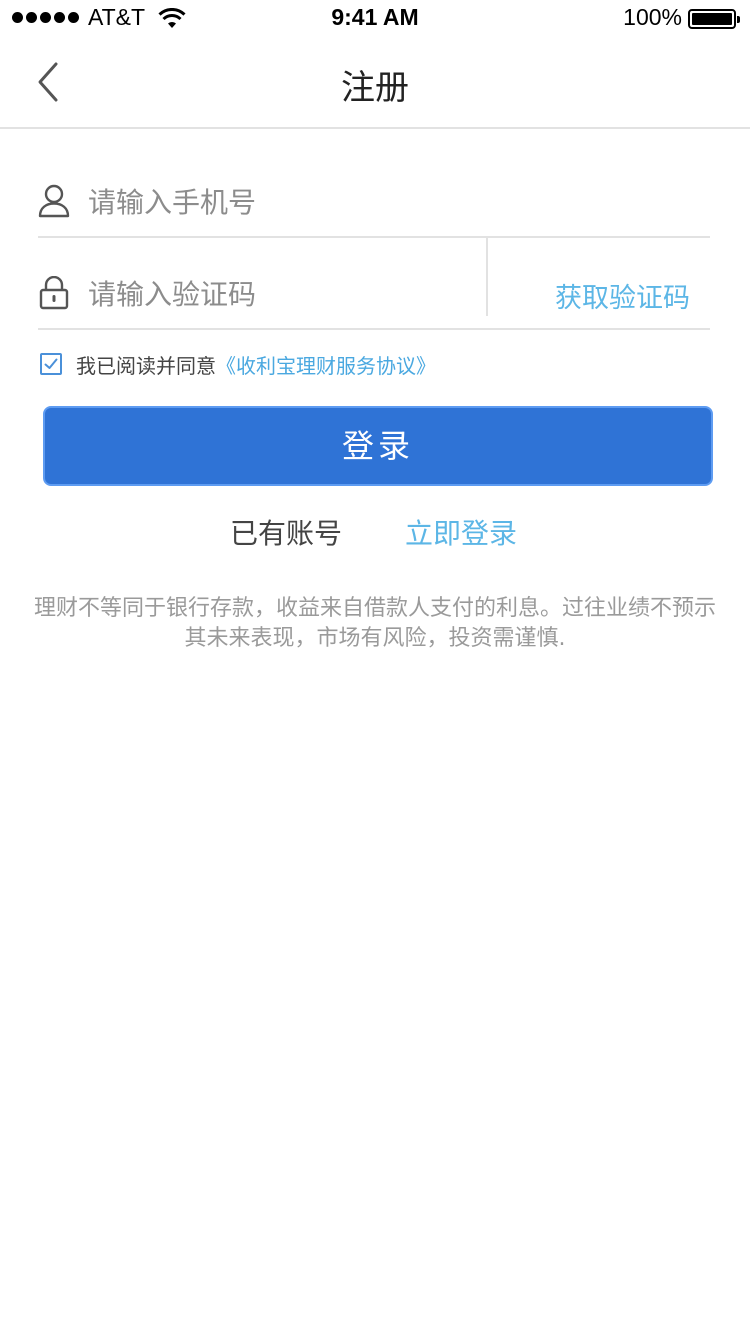 The height and width of the screenshot is (1334, 750). I want to click on login-now-link: 立即登录, so click(461, 532).